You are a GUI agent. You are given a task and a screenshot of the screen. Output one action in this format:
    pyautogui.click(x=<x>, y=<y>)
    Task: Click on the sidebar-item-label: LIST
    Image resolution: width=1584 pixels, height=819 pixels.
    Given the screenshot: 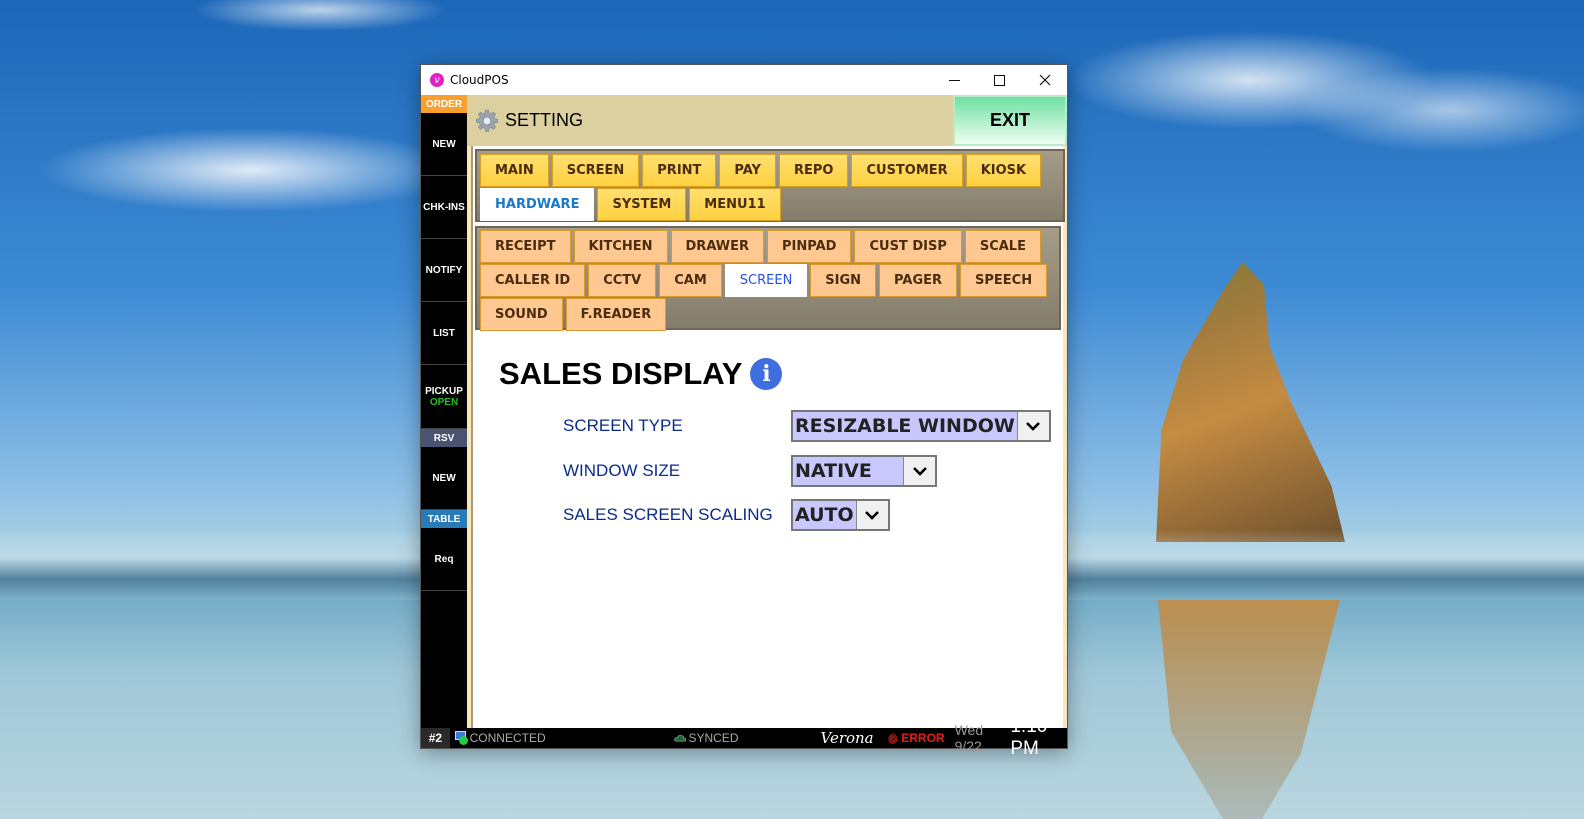 What is the action you would take?
    pyautogui.click(x=444, y=333)
    